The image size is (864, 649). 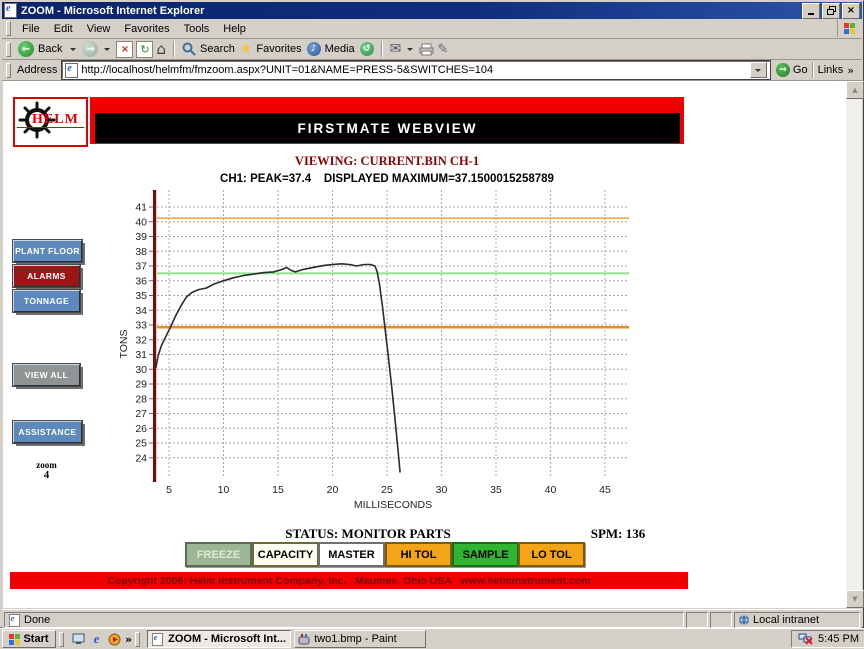 What do you see at coordinates (61, 639) in the screenshot?
I see `quicklaunch-grip` at bounding box center [61, 639].